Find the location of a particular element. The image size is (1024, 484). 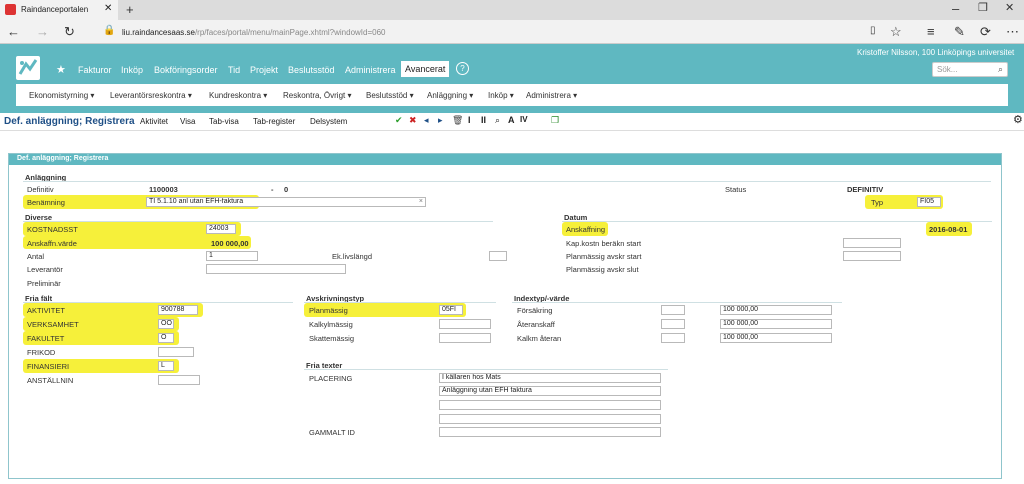

fria-falt-input-verksamhet: OO is located at coordinates (166, 324).